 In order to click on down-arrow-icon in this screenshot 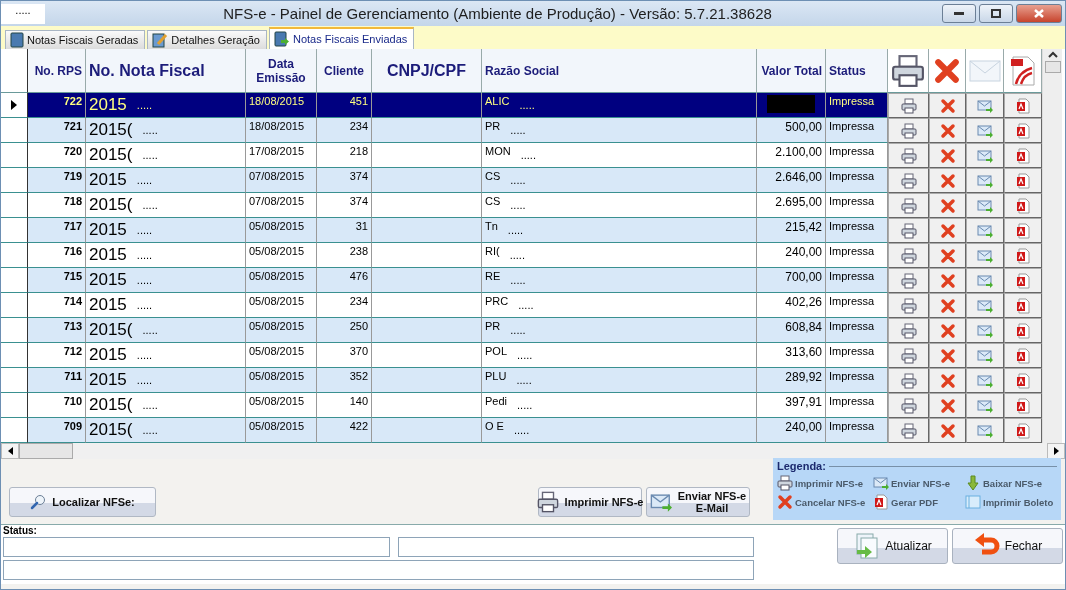, I will do `click(973, 483)`.